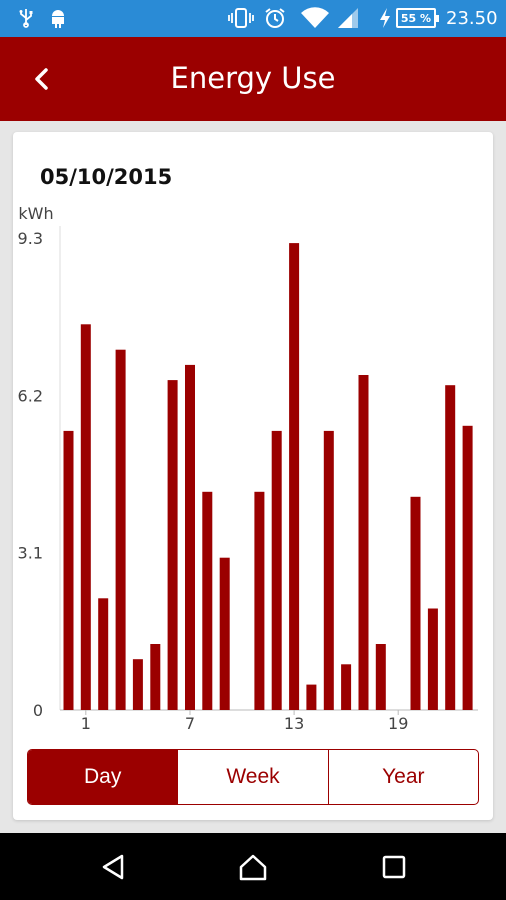 This screenshot has width=506, height=900. I want to click on y-ticks-group: 9.3 6.2 3.1 0, so click(30, 474).